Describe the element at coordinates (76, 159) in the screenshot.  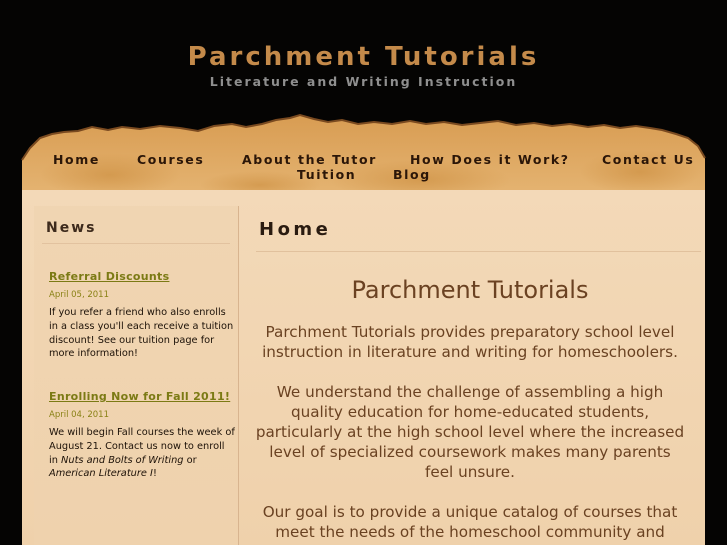
I see `nav-home: Home` at that location.